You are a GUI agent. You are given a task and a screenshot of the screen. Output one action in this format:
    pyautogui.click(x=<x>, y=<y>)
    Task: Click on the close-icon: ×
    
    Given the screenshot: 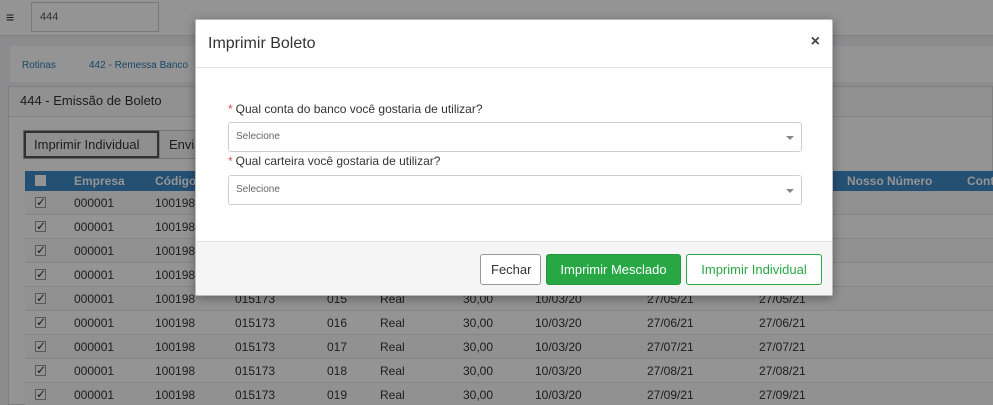 What is the action you would take?
    pyautogui.click(x=815, y=42)
    